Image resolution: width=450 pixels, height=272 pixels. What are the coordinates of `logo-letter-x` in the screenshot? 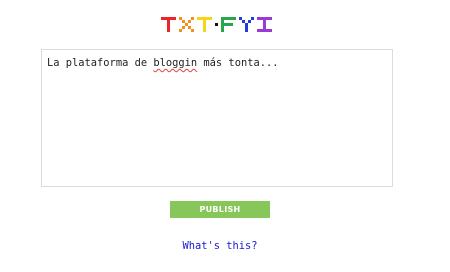 It's located at (186, 24).